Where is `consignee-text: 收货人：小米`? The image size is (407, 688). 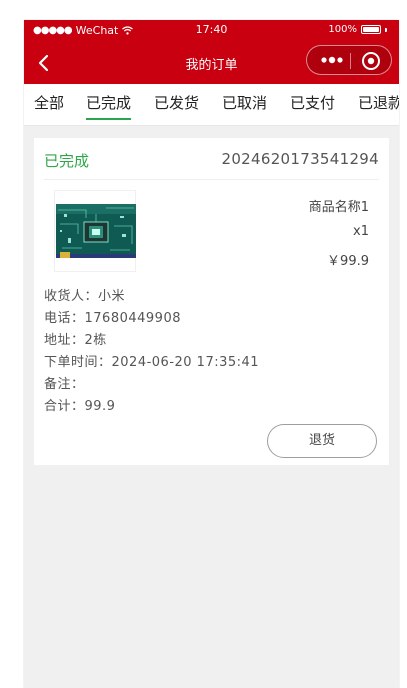
consignee-text: 收货人：小米 is located at coordinates (85, 296).